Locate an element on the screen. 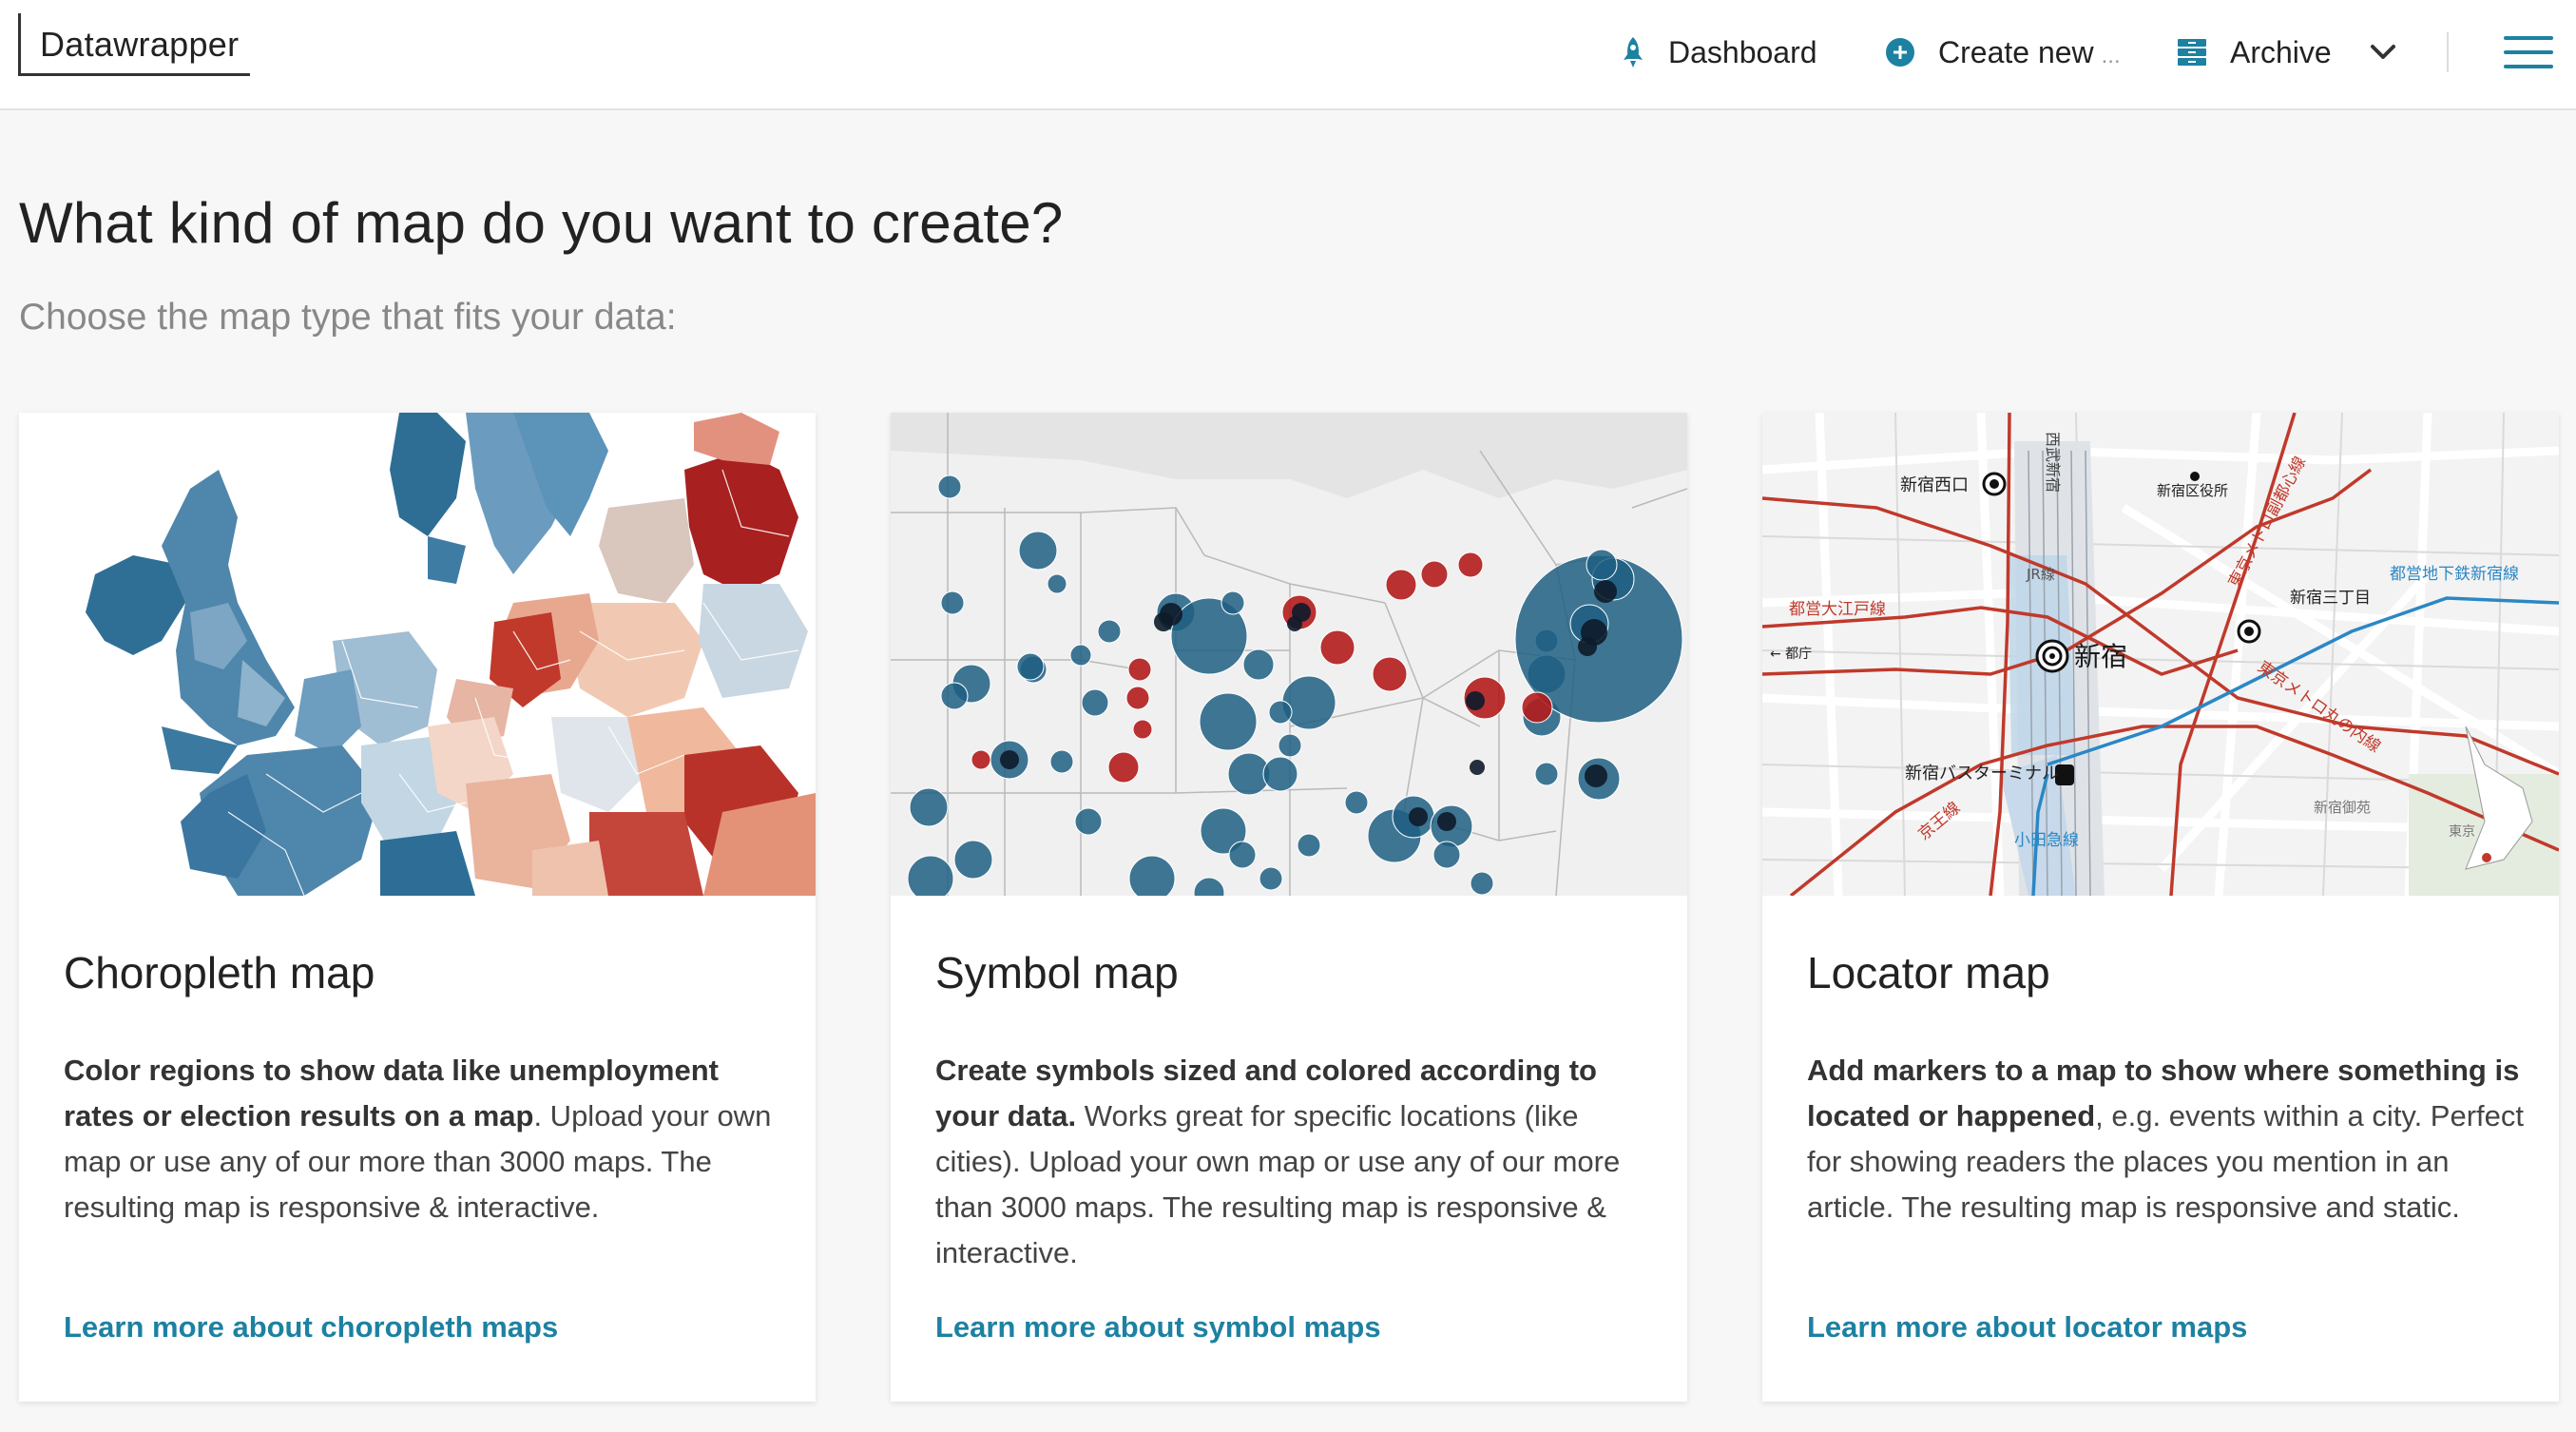  plus-circle-icon is located at coordinates (1900, 53).